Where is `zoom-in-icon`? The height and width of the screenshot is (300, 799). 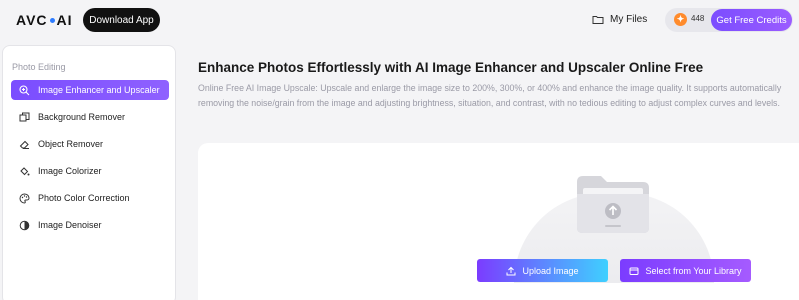
zoom-in-icon is located at coordinates (24, 89).